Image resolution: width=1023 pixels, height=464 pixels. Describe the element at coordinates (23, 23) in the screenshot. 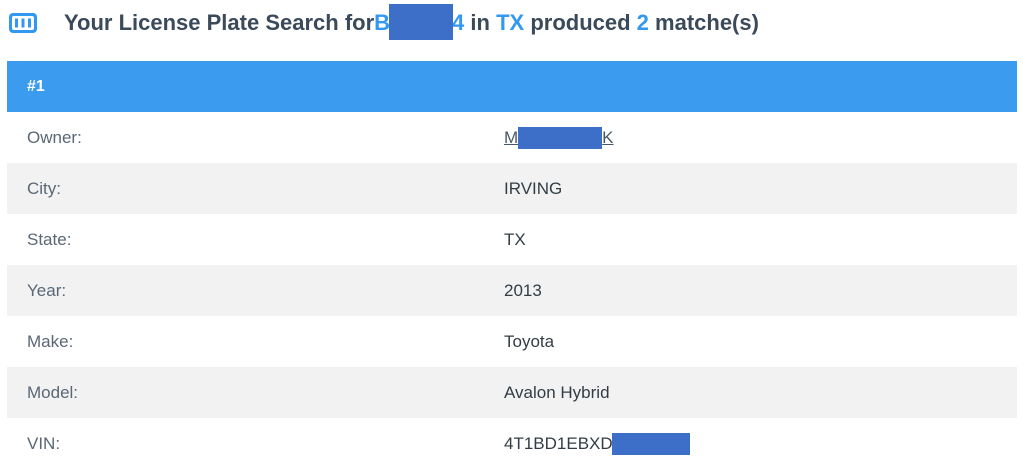

I see `license-plate-icon` at that location.